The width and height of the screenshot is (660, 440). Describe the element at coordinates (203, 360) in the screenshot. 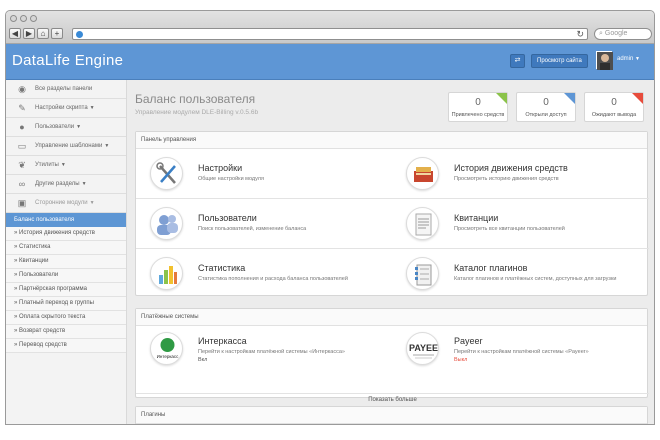

I see `status-badge: Вкл` at that location.